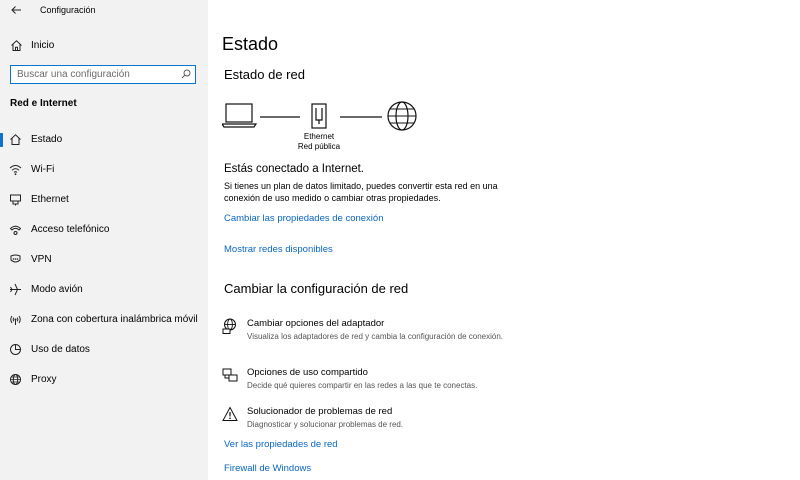 Image resolution: width=800 pixels, height=480 pixels. What do you see at coordinates (15, 258) in the screenshot?
I see `vpn-icon` at bounding box center [15, 258].